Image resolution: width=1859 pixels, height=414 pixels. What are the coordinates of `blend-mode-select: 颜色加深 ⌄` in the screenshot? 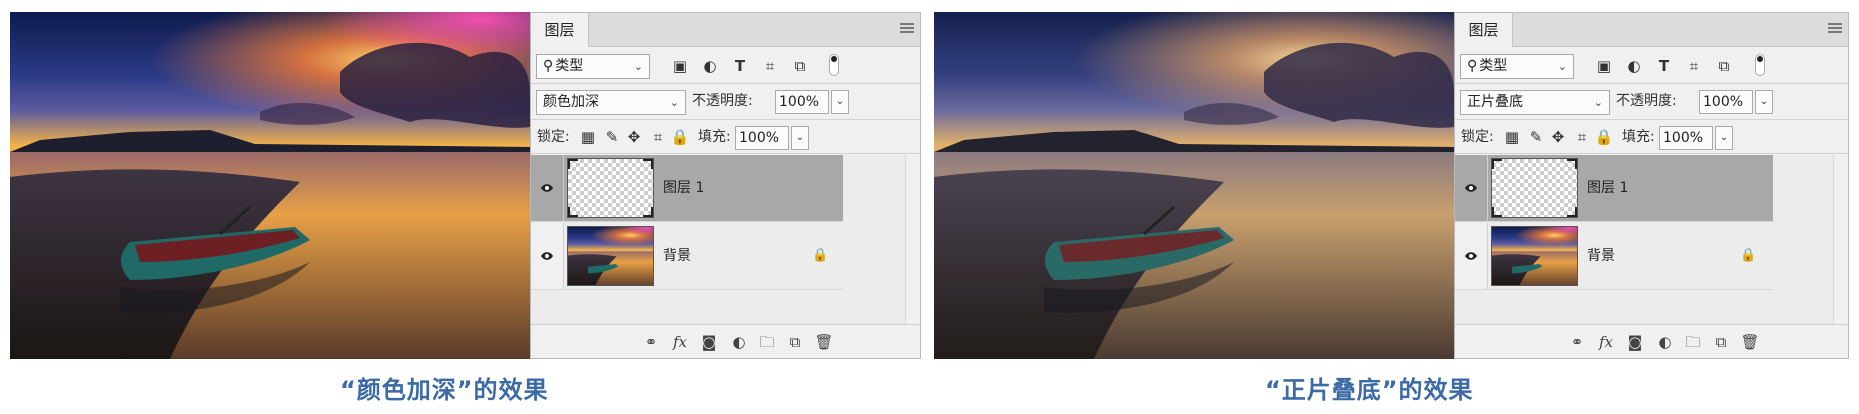 It's located at (611, 102).